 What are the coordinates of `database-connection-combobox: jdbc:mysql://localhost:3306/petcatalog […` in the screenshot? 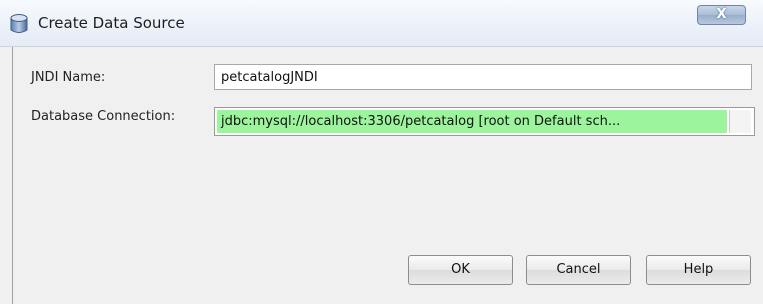 It's located at (484, 121).